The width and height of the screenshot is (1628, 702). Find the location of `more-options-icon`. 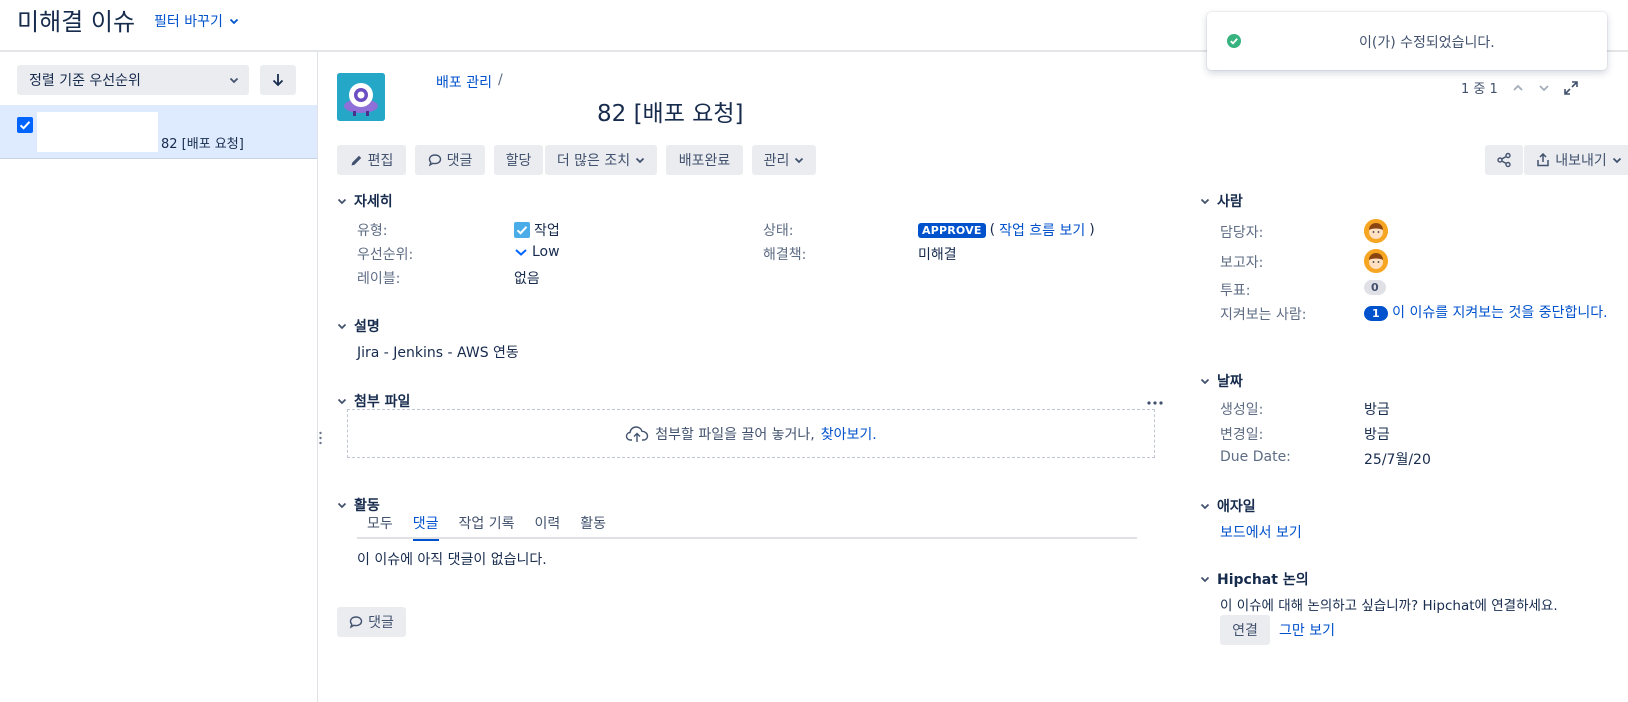

more-options-icon is located at coordinates (1155, 403).